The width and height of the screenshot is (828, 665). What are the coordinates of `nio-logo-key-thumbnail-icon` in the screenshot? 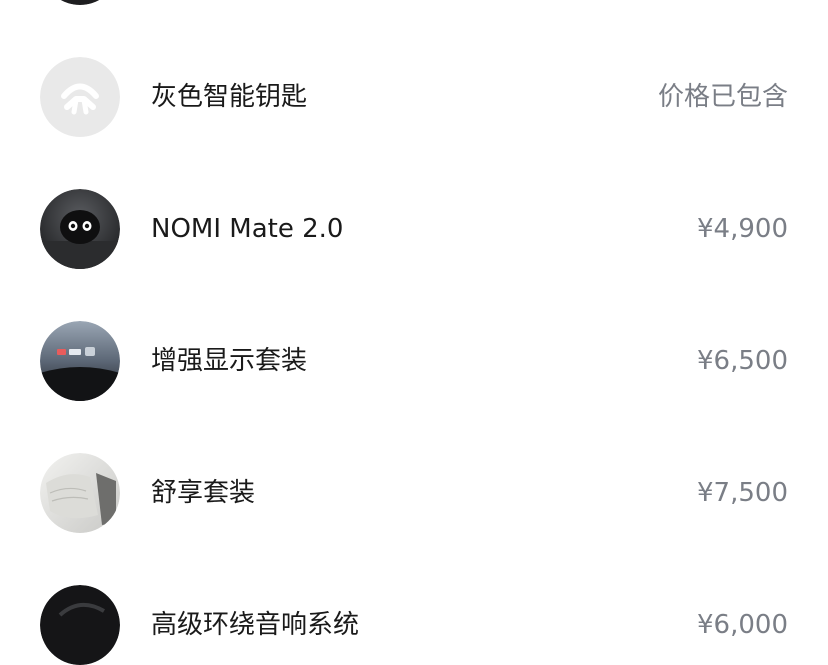 It's located at (80, 97).